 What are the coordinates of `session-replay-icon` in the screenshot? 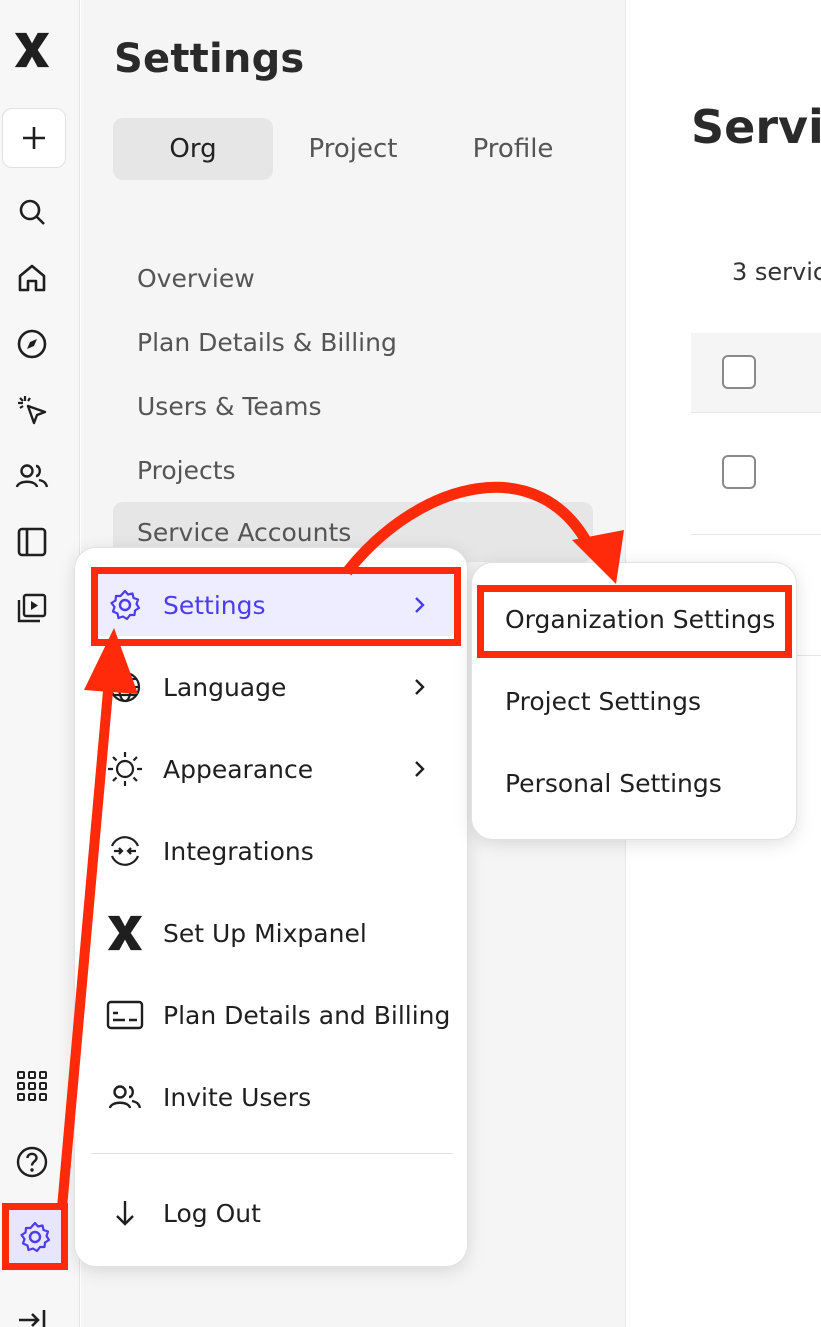 It's located at (32, 608).